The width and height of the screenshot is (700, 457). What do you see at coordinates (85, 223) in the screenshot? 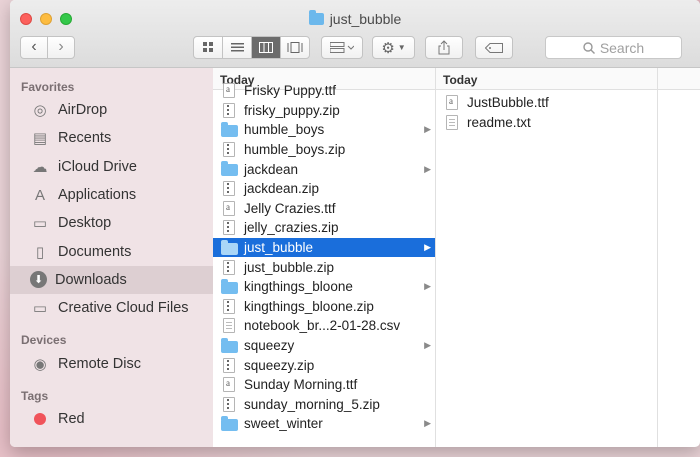
I see `sidebar-item-label: Desktop` at bounding box center [85, 223].